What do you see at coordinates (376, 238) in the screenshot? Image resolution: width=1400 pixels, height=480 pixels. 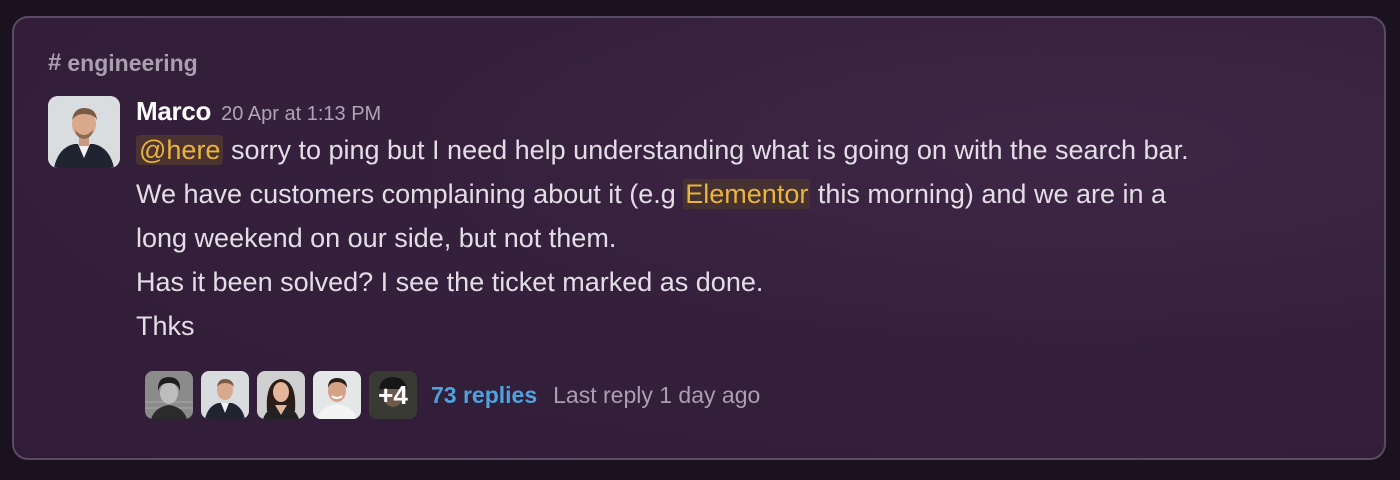 I see `message-line: long weekend on our side, but not them.` at bounding box center [376, 238].